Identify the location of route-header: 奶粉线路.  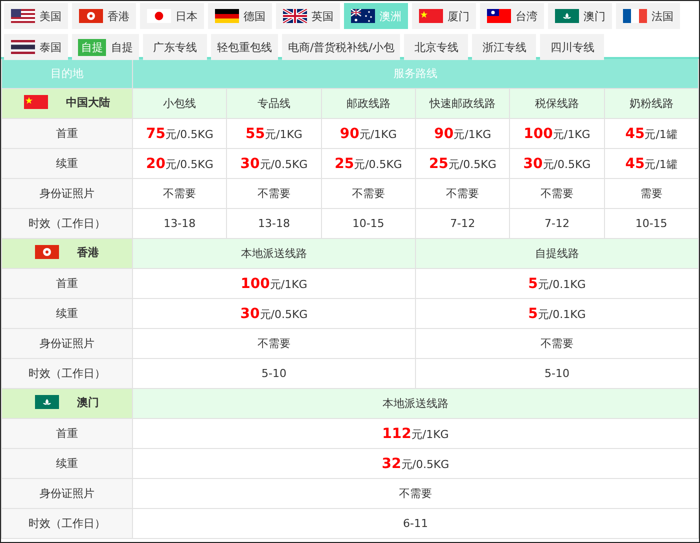
(651, 103).